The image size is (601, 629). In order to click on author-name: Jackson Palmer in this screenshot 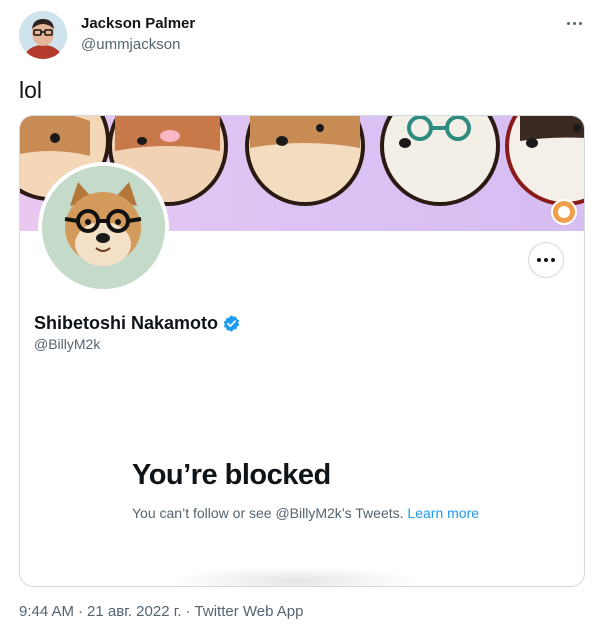, I will do `click(138, 23)`.